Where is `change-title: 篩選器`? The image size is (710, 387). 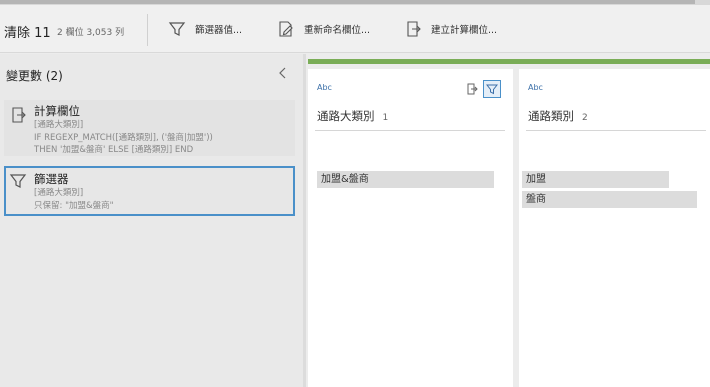
change-title: 篩選器 is located at coordinates (51, 179).